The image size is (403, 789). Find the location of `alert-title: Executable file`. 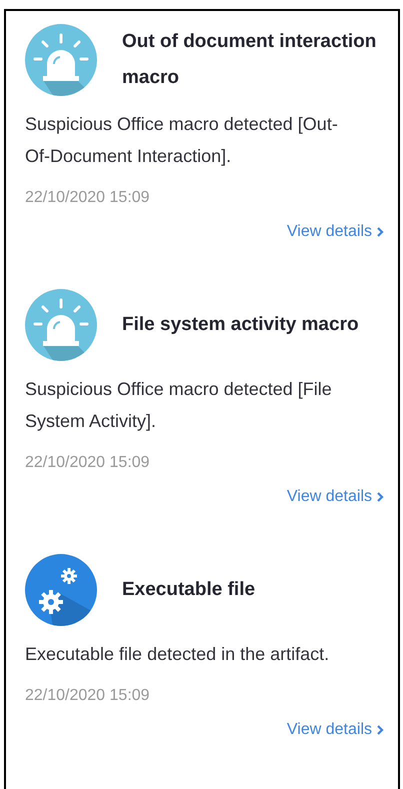

alert-title: Executable file is located at coordinates (189, 590).